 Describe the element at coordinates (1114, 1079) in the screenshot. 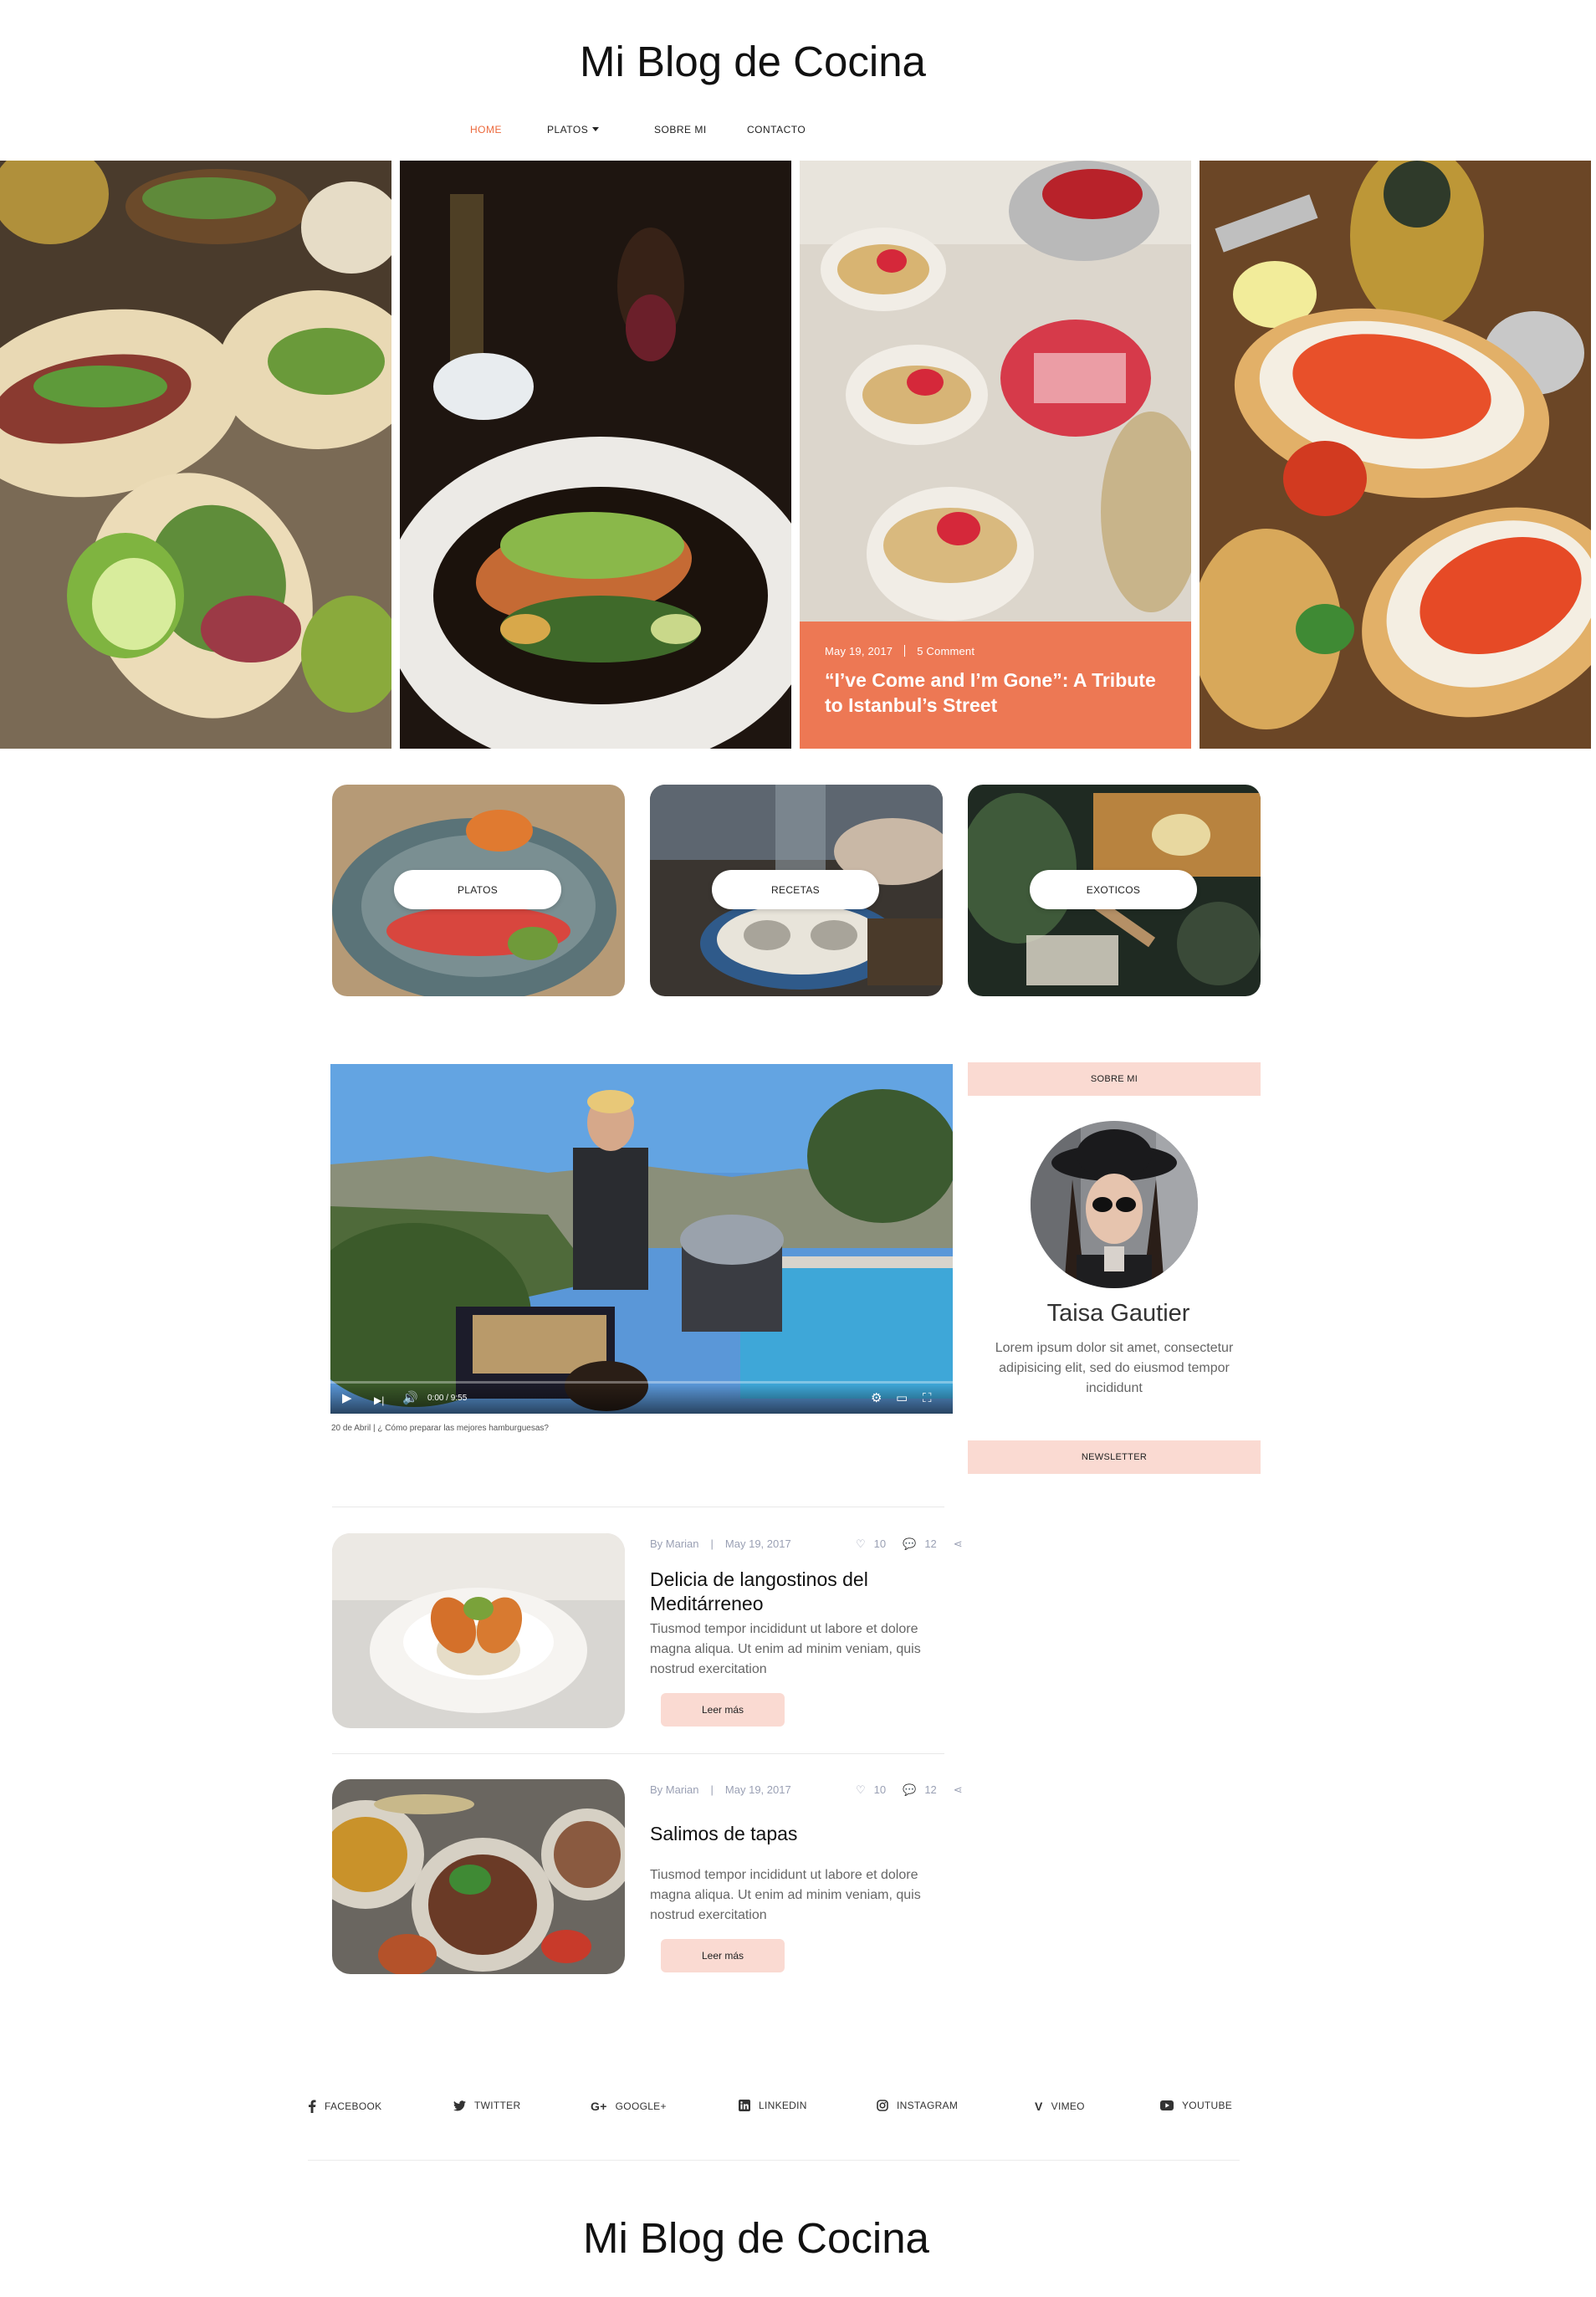

I see `sidebar-about-heading: SOBRE MI` at that location.